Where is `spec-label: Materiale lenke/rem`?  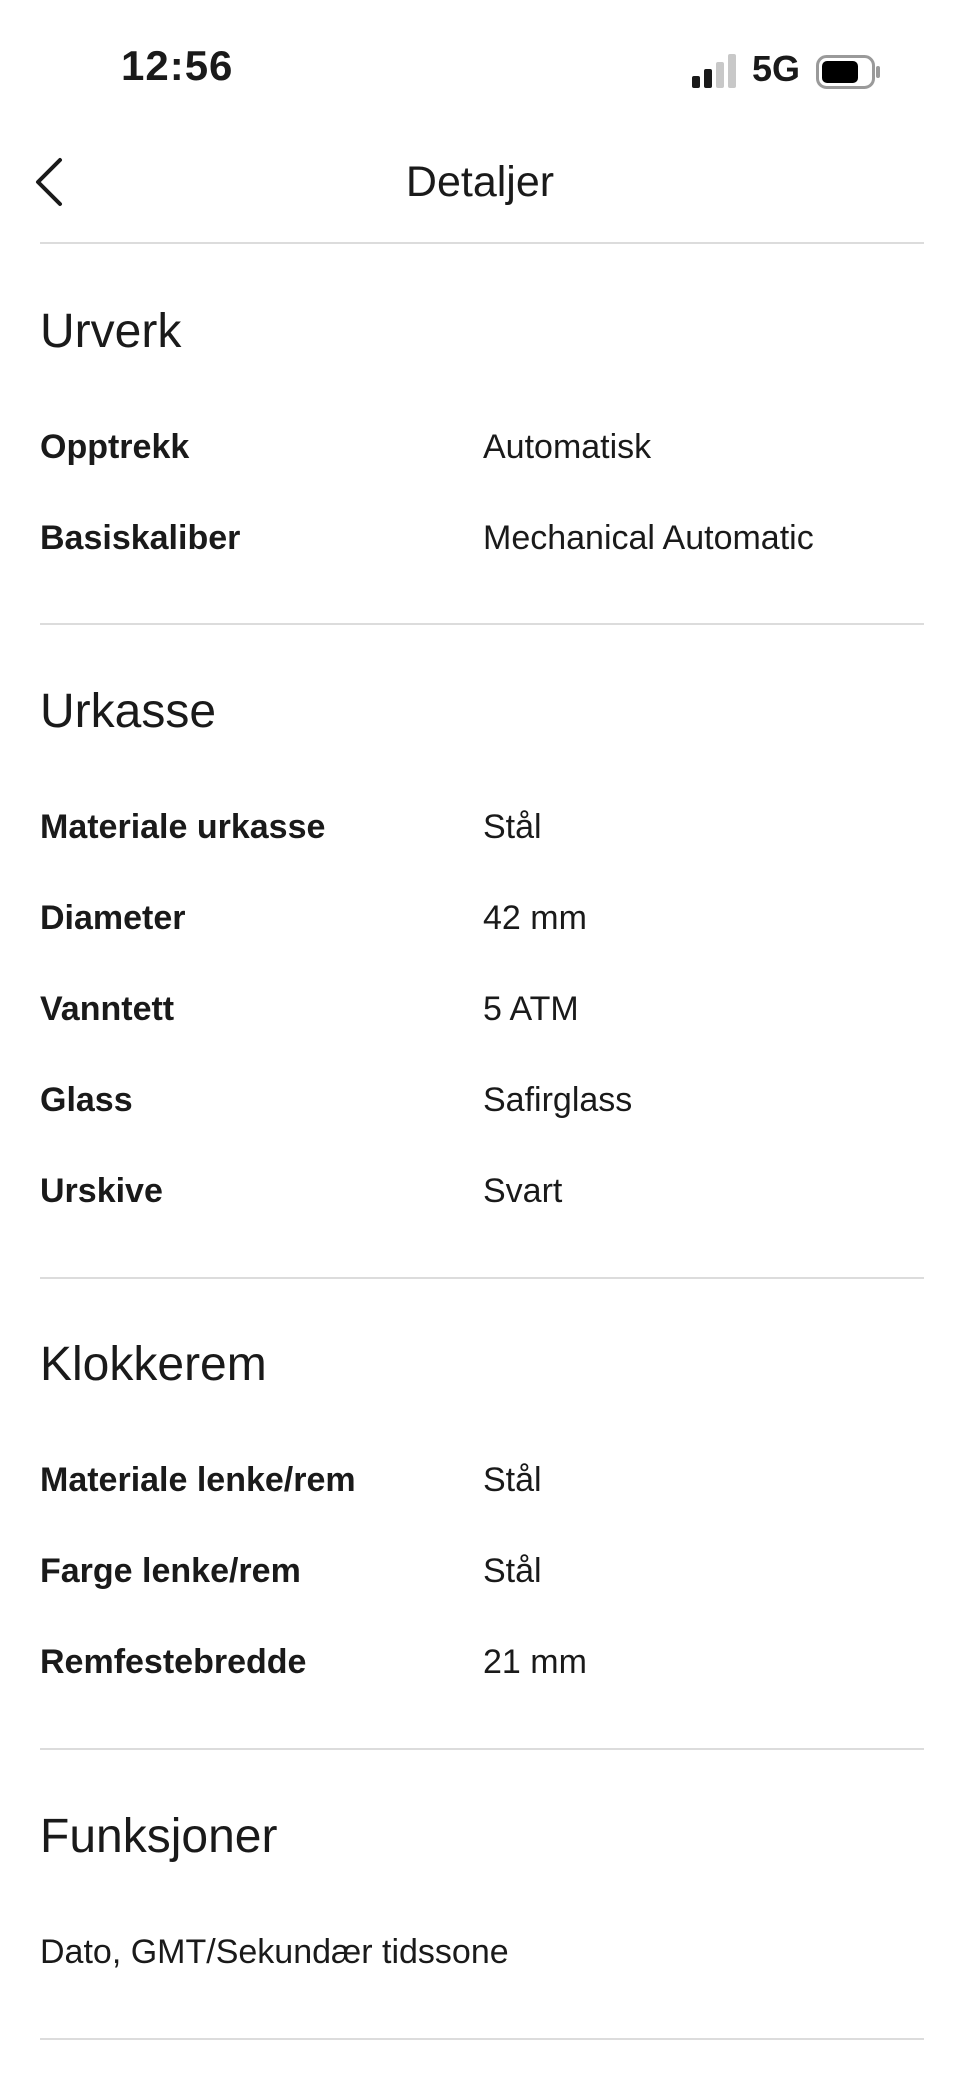
spec-label: Materiale lenke/rem is located at coordinates (198, 1480).